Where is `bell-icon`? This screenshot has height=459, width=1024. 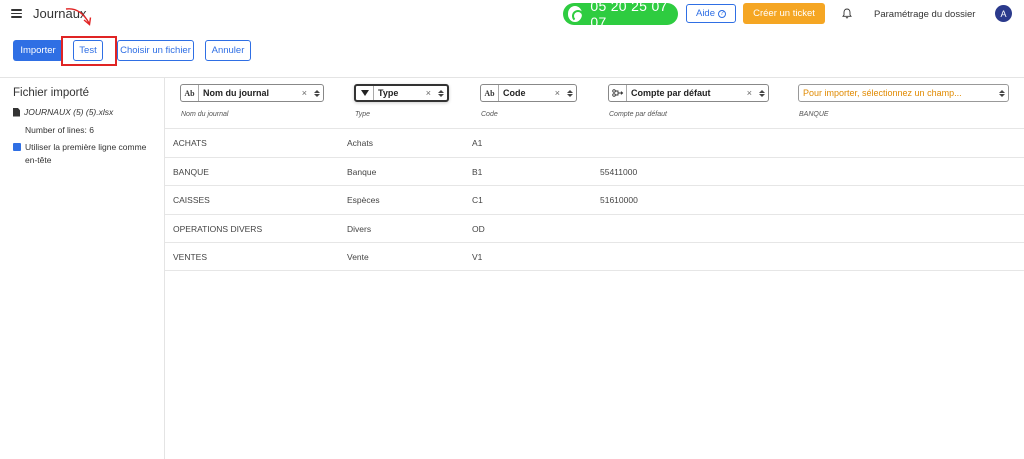 bell-icon is located at coordinates (847, 13).